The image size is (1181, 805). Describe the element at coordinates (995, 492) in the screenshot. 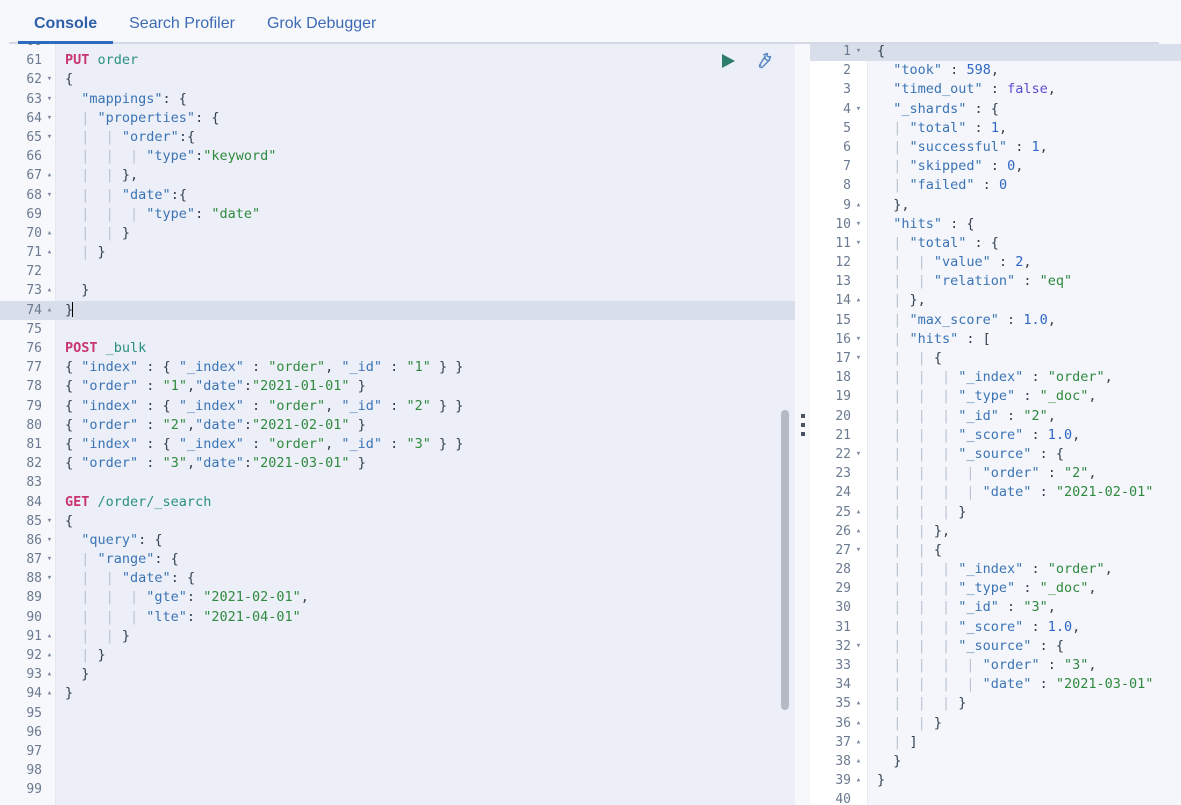

I see `code-line: 24 | | | | "date" : "2021-02-01"` at that location.